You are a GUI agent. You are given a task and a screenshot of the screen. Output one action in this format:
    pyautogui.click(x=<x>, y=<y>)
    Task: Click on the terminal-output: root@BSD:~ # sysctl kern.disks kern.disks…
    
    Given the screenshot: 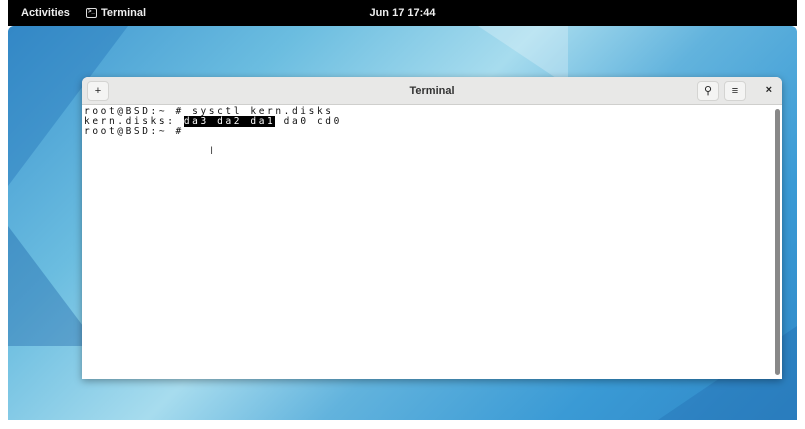 What is the action you would take?
    pyautogui.click(x=213, y=122)
    